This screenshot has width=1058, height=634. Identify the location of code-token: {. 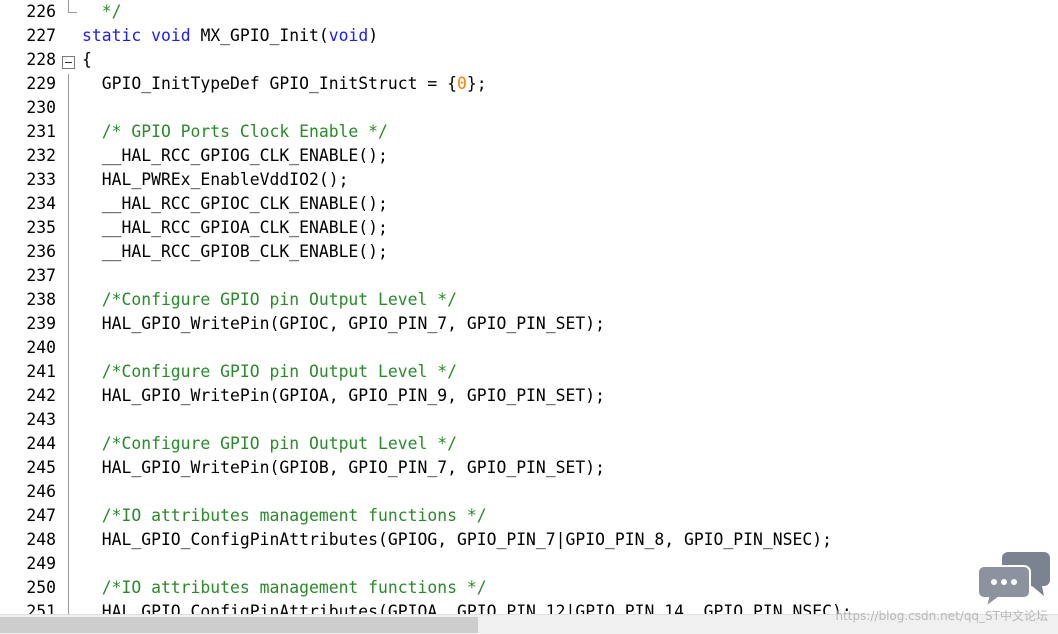
(87, 59).